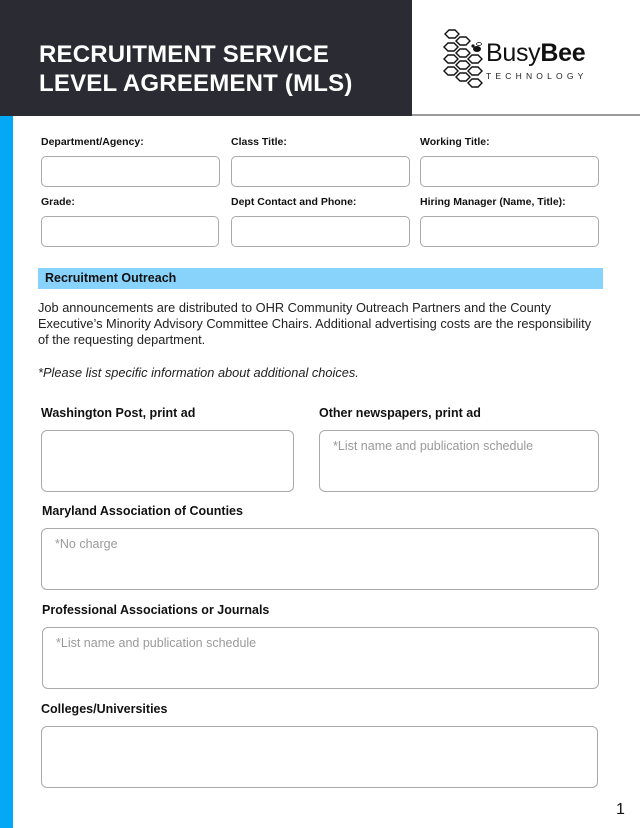 This screenshot has width=640, height=828. Describe the element at coordinates (130, 171) in the screenshot. I see `department-agency-field` at that location.